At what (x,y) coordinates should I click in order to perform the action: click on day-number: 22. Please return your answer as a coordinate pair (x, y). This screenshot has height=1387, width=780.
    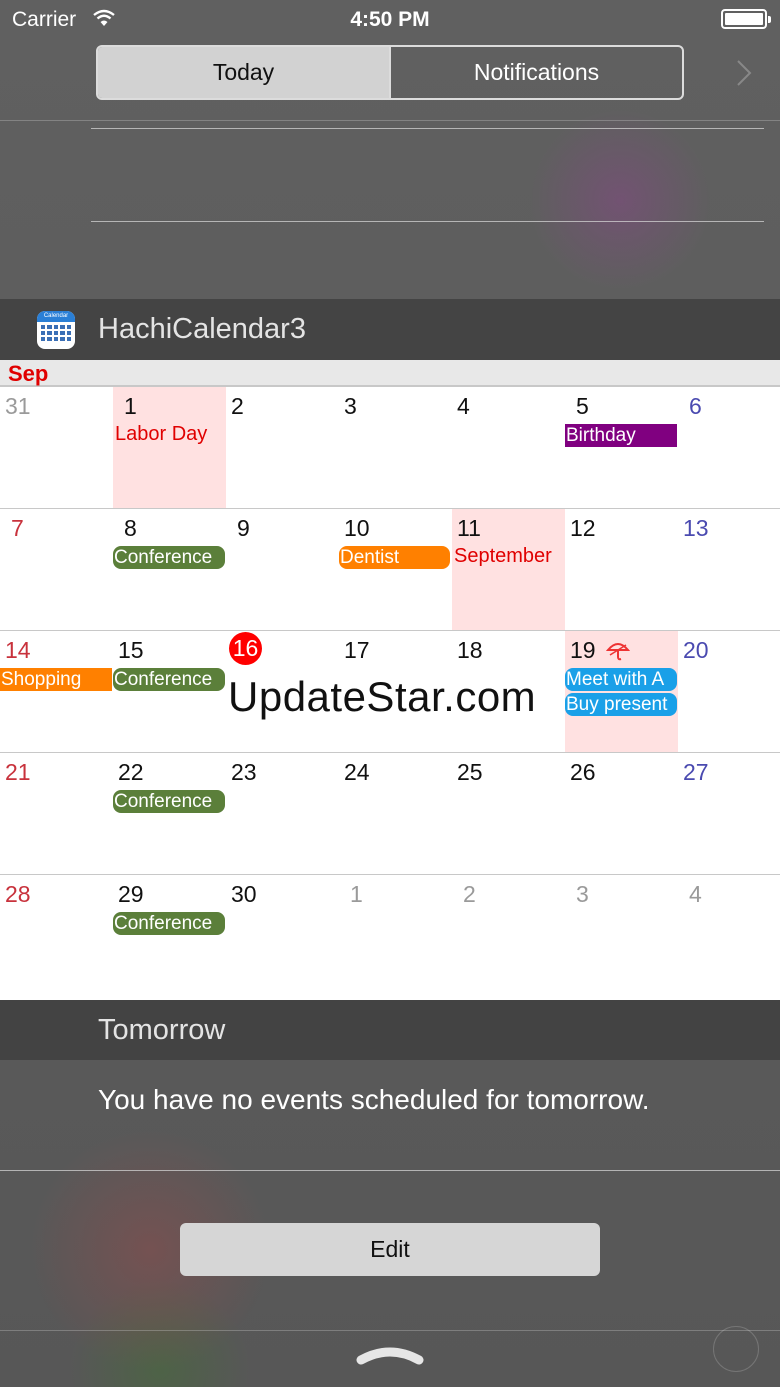
    Looking at the image, I should click on (131, 772).